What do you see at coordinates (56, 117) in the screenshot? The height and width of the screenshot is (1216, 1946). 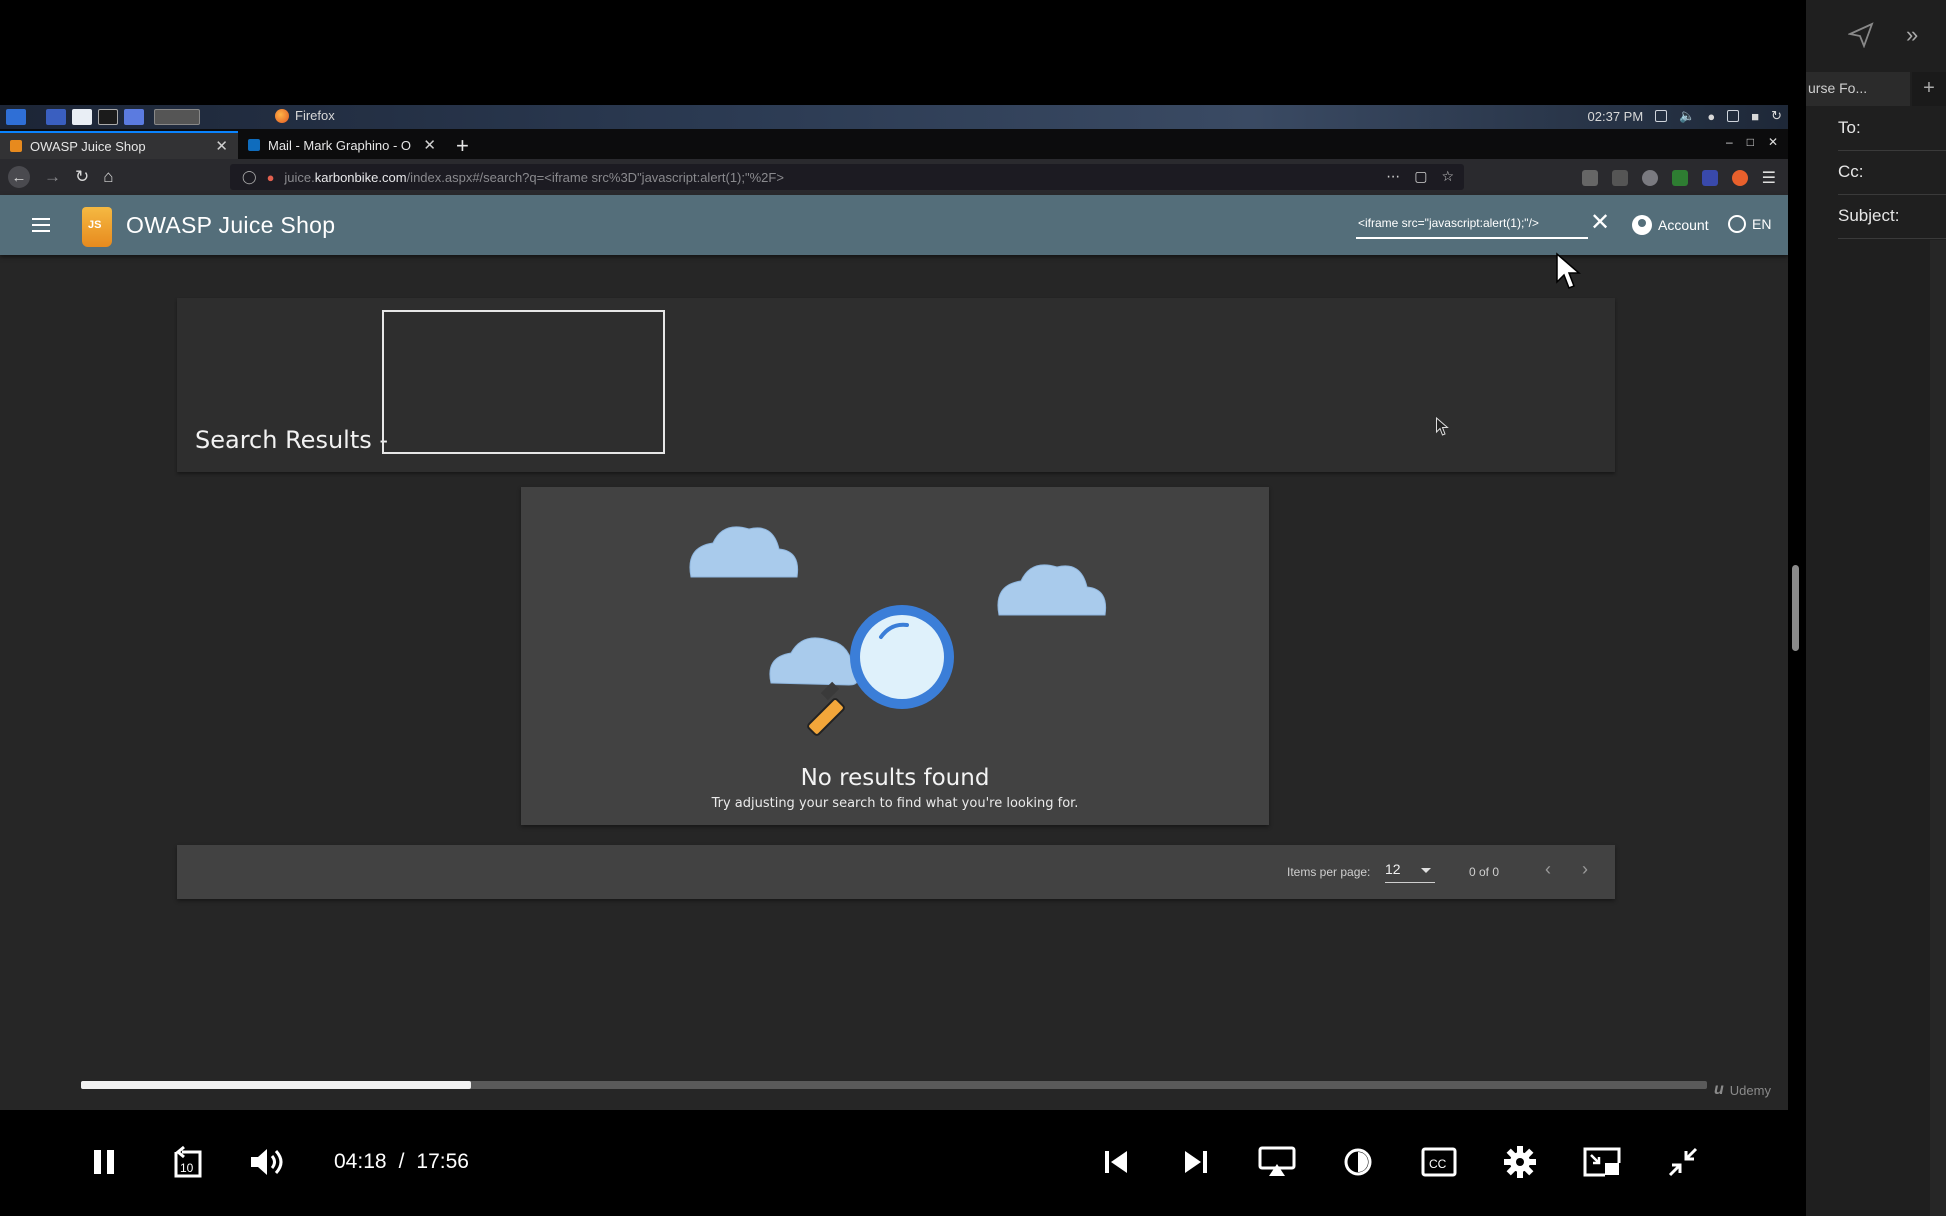 I see `workspace-icon` at bounding box center [56, 117].